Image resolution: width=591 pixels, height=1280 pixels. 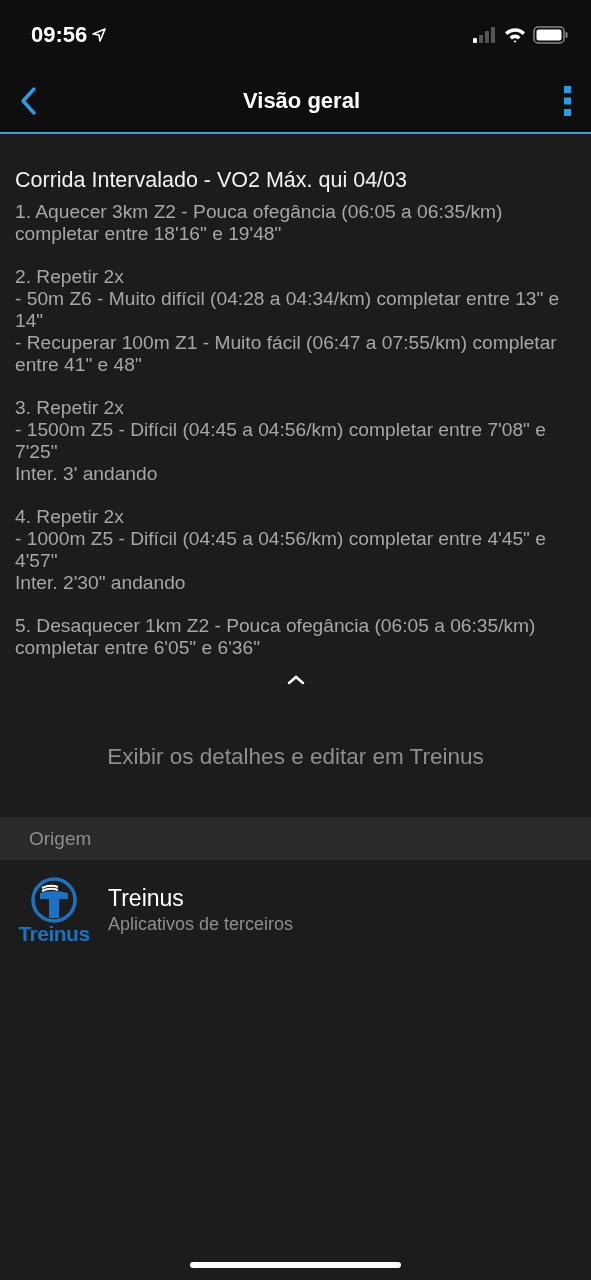 I want to click on app-name: Treinus, so click(x=146, y=898).